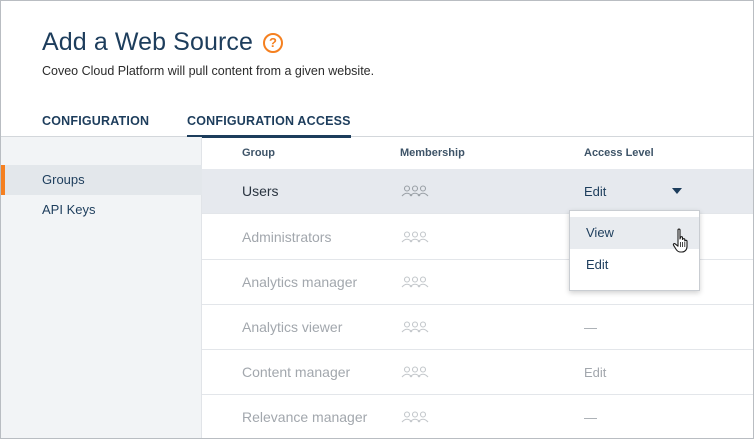 This screenshot has width=754, height=439. What do you see at coordinates (477, 327) in the screenshot?
I see `table-row: Analytics viewer —` at bounding box center [477, 327].